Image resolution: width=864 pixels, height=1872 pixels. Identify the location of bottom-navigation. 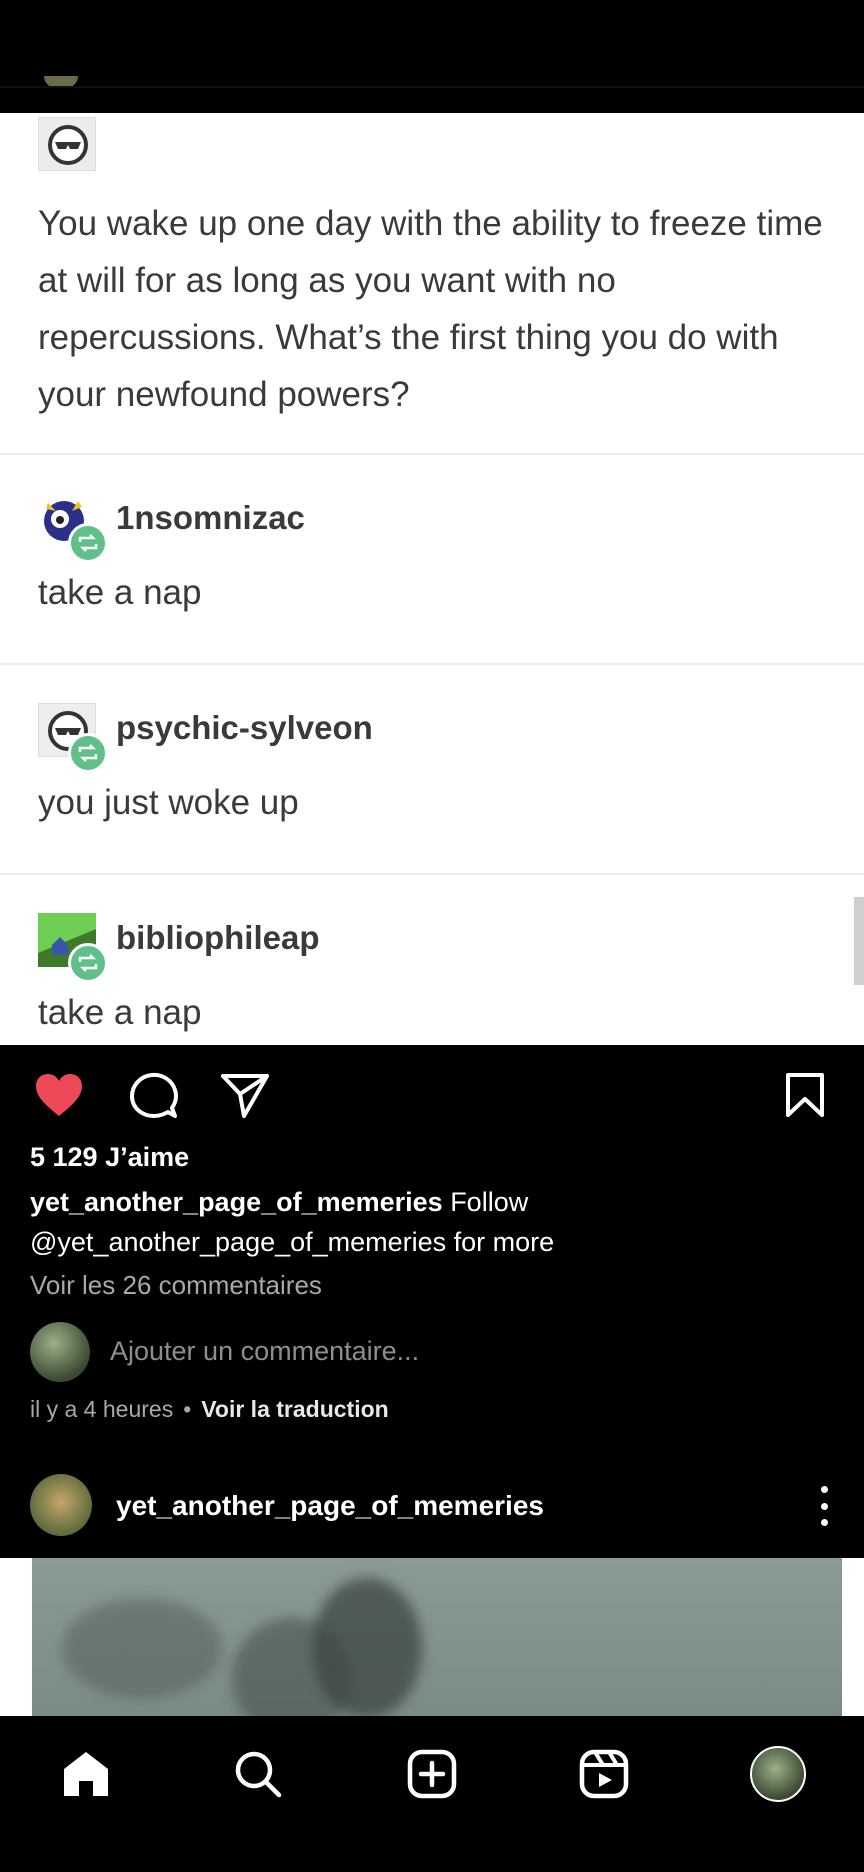
(432, 1794).